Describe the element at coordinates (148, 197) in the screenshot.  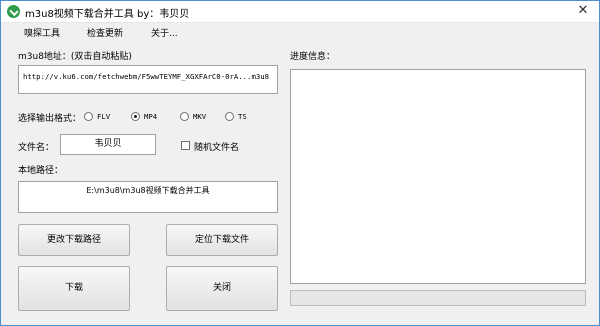
I see `local-path-input: E:\m3u8\m3u8视频下载合并工具` at that location.